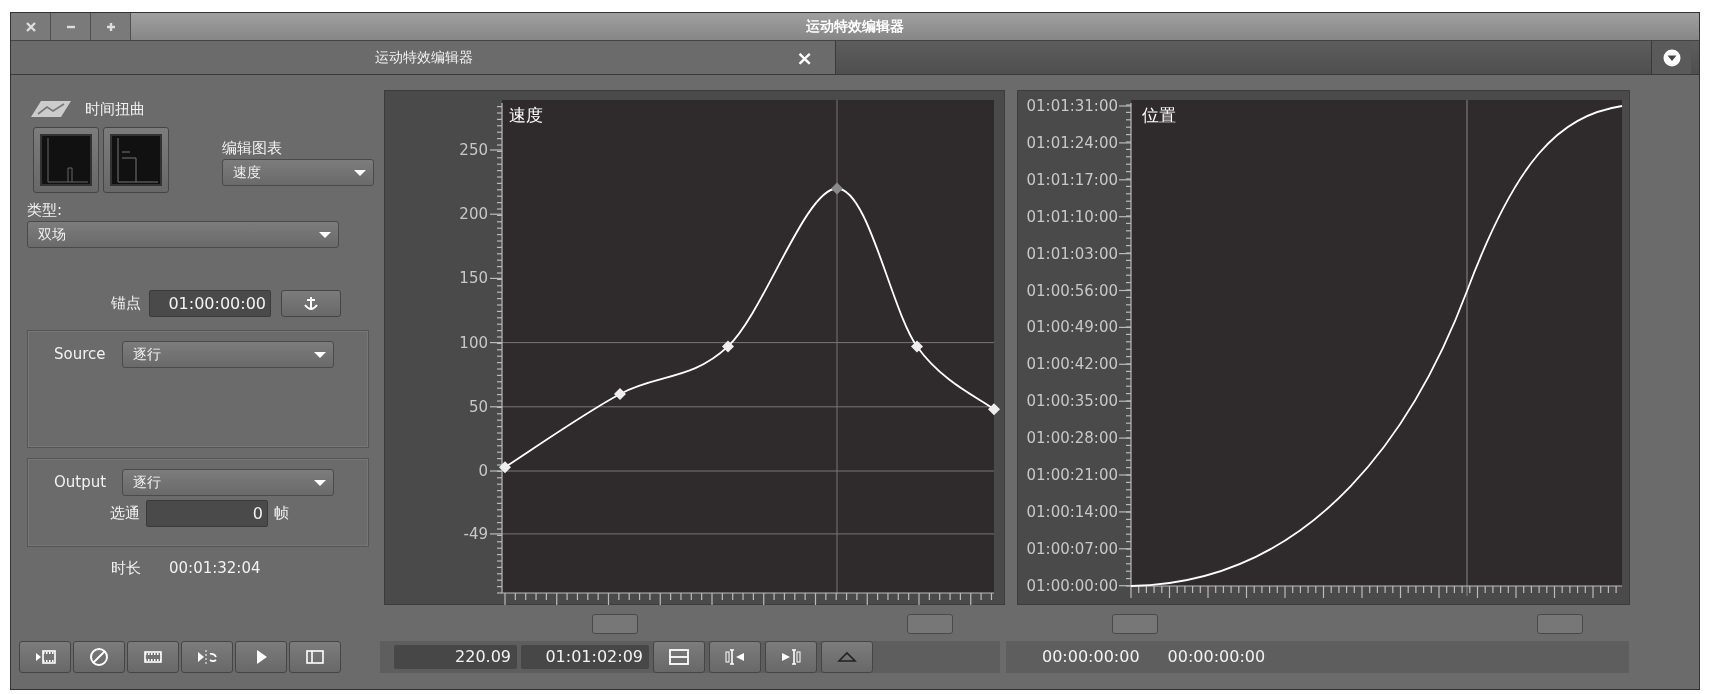 Image resolution: width=1715 pixels, height=694 pixels. I want to click on tab-close-button: ×, so click(804, 57).